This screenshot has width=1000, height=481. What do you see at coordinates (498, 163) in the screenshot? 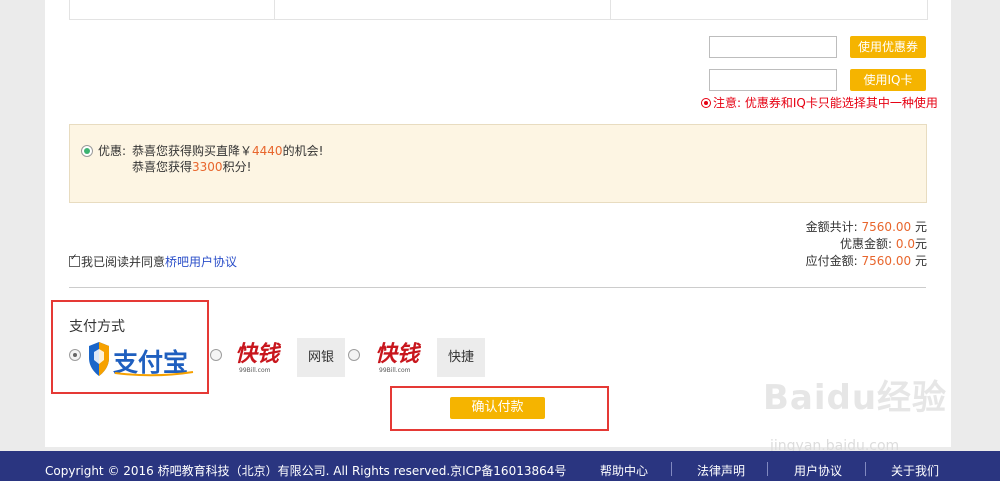
I see `promotion-box: 优惠: 恭喜您获得购买直降￥4440的机会! 恭喜您获得3300积分!` at bounding box center [498, 163].